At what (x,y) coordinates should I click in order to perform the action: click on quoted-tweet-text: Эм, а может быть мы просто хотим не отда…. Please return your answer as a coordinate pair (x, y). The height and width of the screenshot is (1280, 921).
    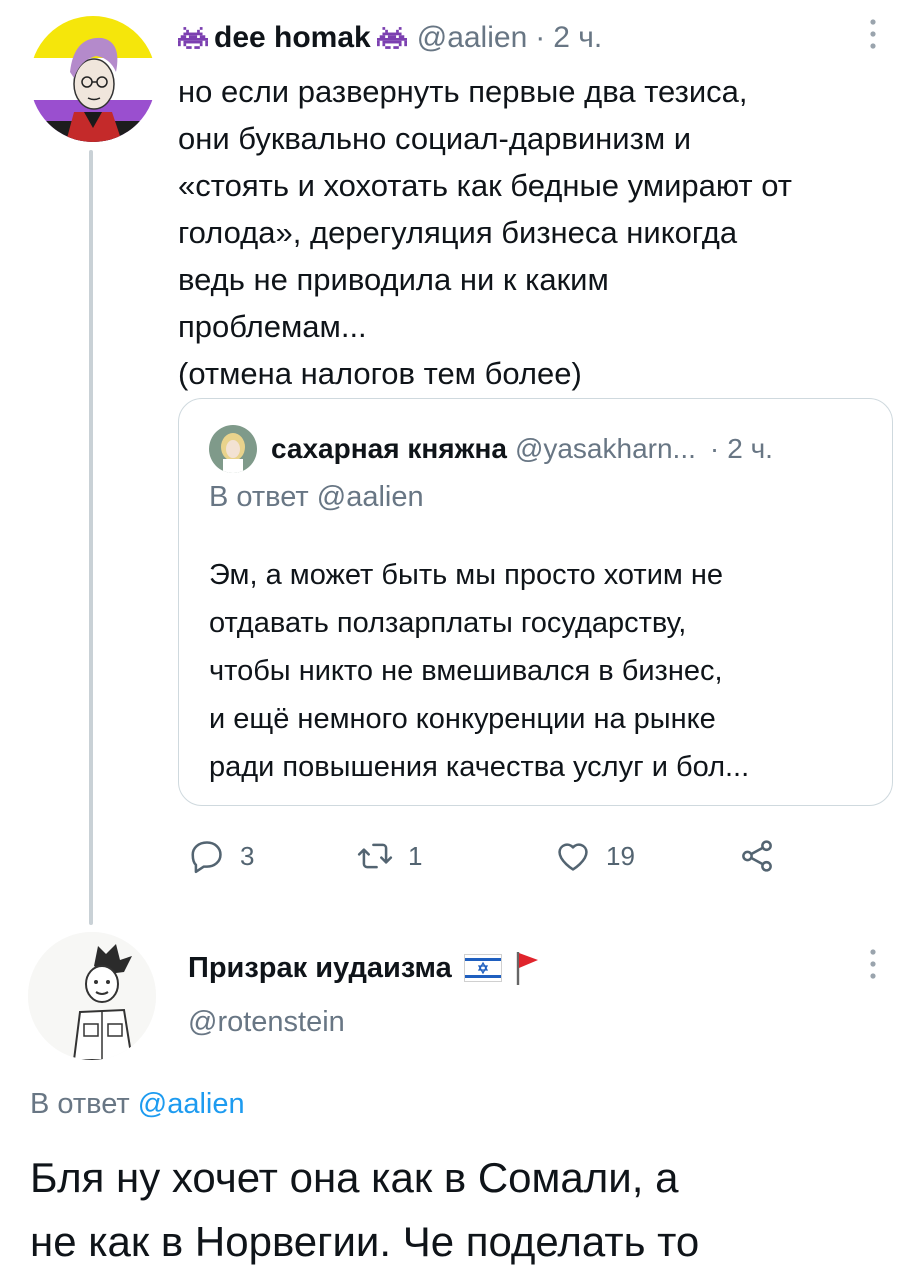
    Looking at the image, I should click on (479, 671).